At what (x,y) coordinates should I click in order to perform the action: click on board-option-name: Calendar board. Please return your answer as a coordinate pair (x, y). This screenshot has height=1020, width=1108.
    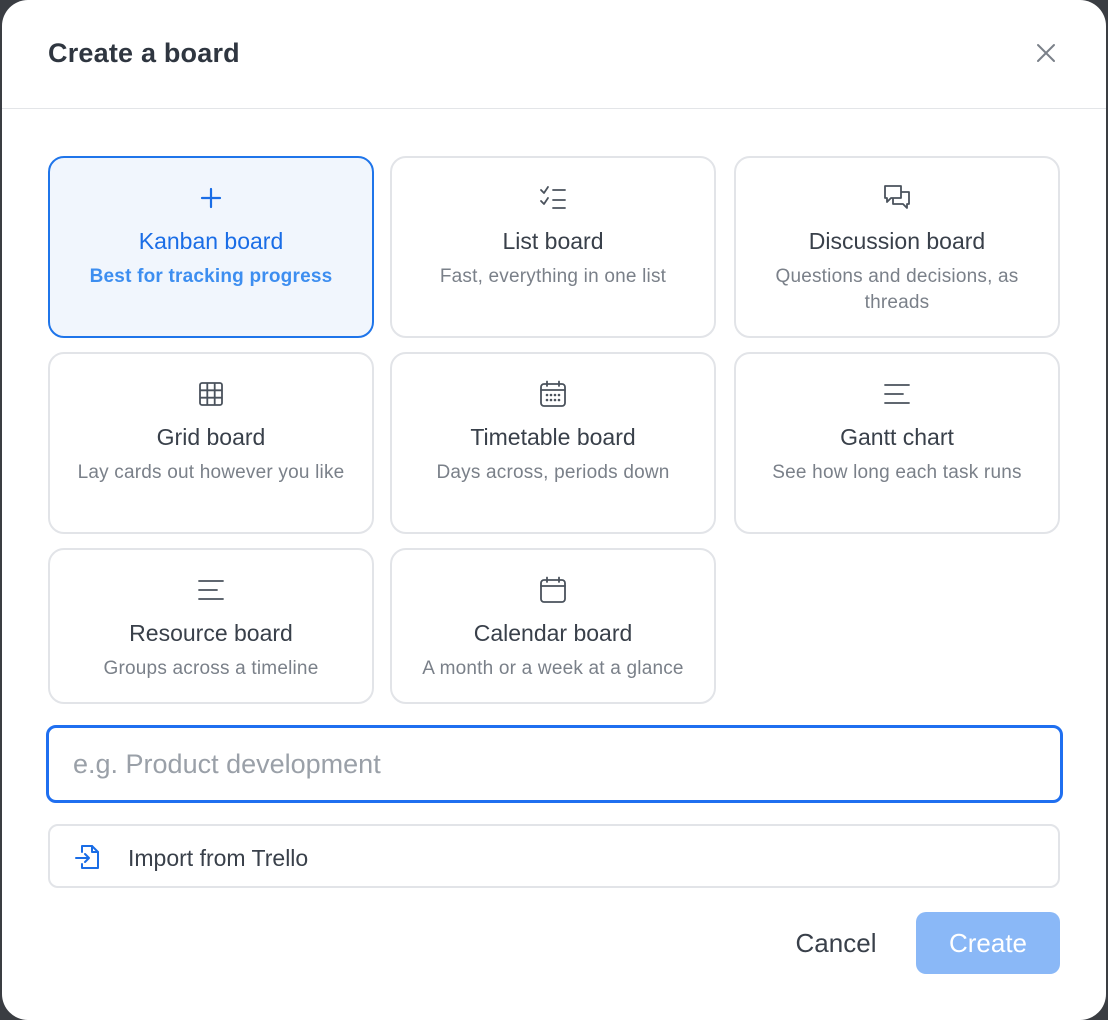
    Looking at the image, I should click on (553, 633).